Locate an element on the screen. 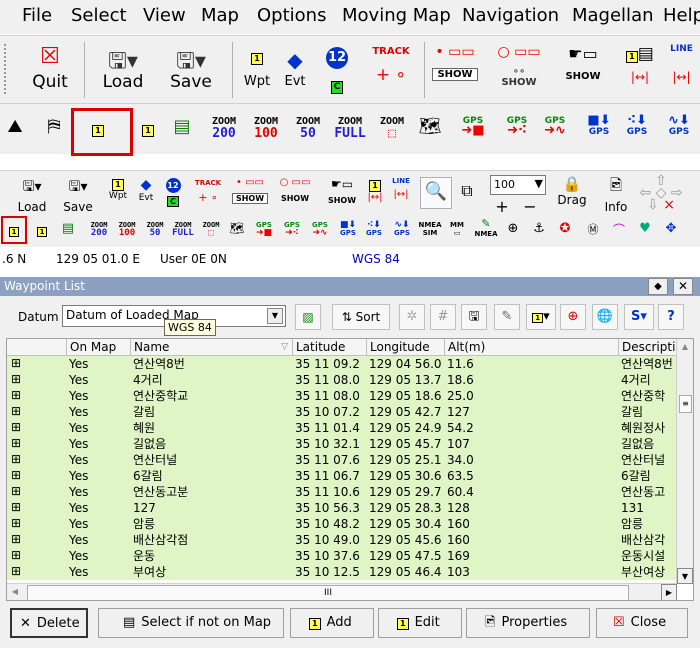 The height and width of the screenshot is (648, 700). line-button: LINE |↔| is located at coordinates (681, 64).